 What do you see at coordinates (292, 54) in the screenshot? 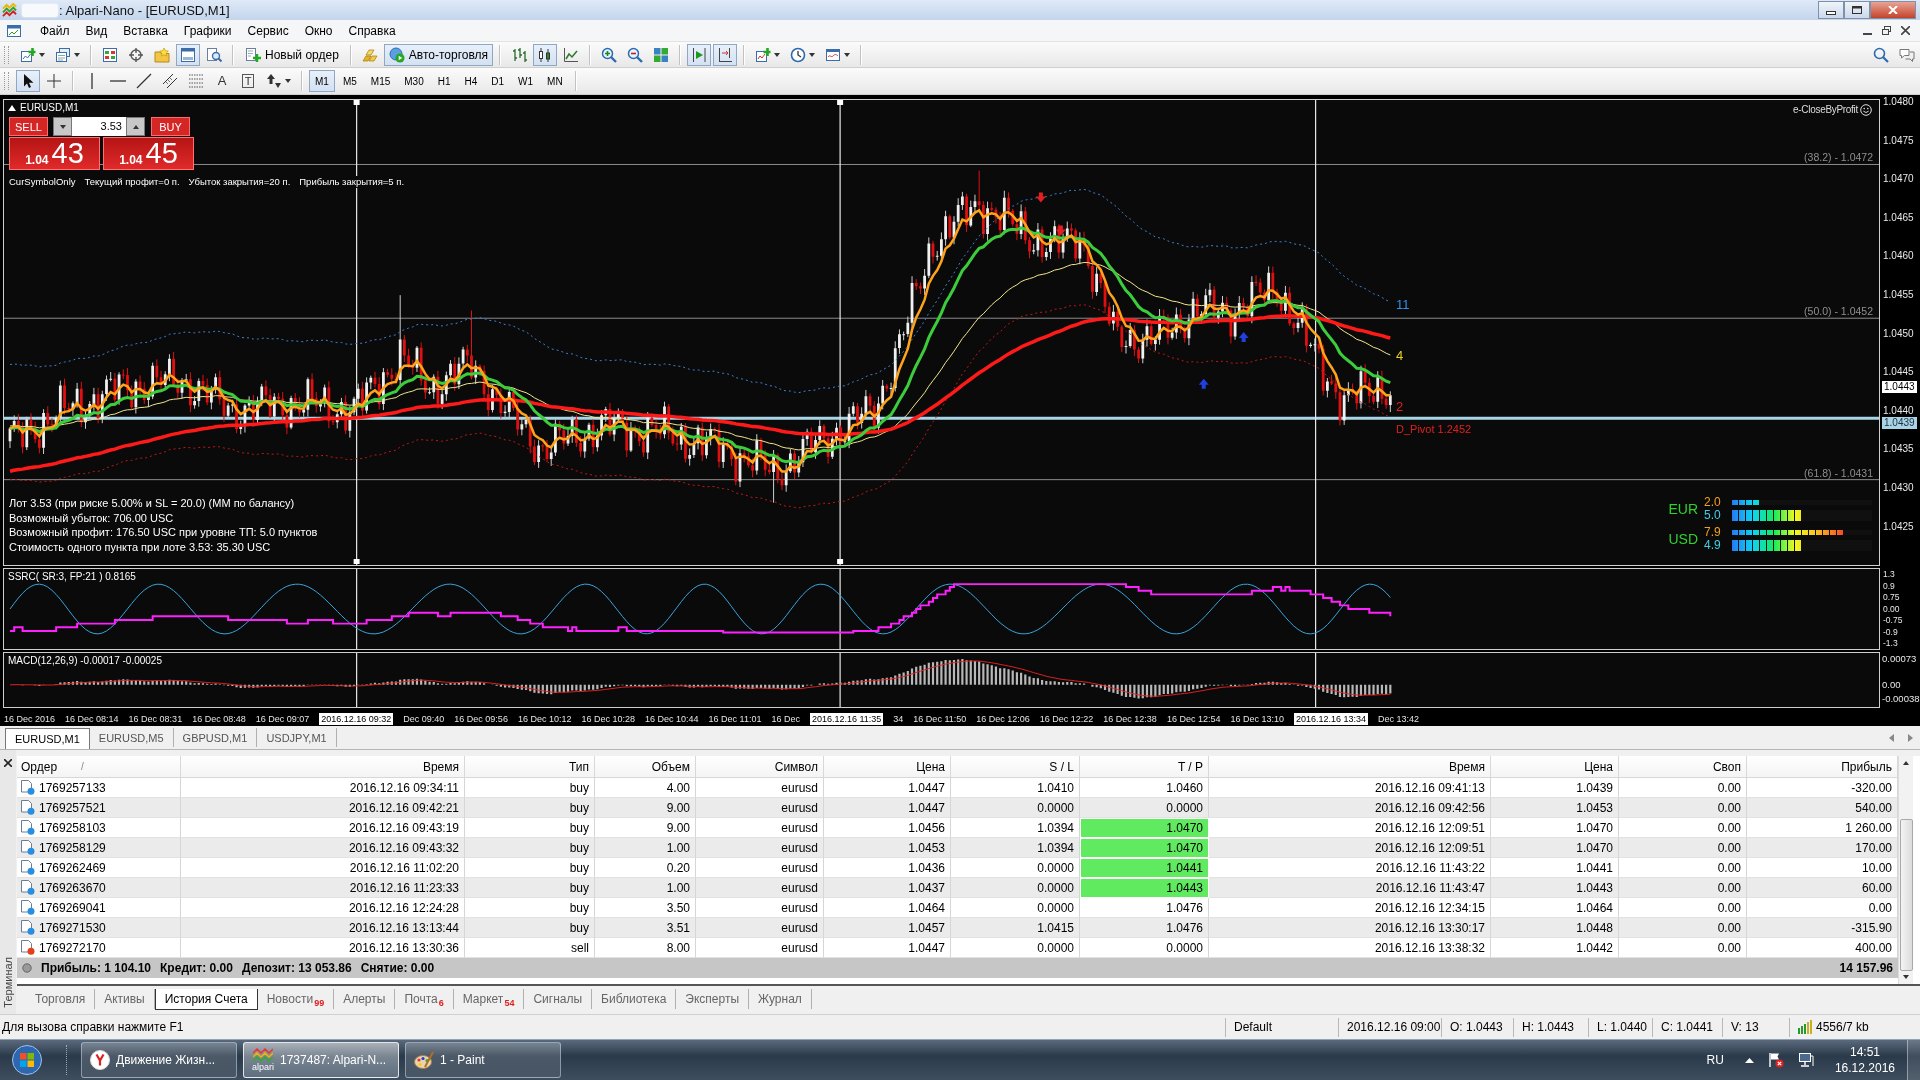
I see `new-order-button: Новый ордер` at bounding box center [292, 54].